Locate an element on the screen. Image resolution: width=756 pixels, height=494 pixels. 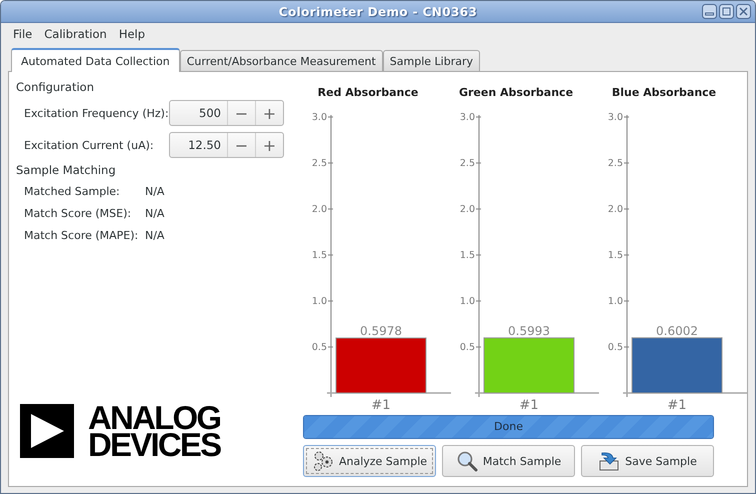
search-icon is located at coordinates (467, 461).